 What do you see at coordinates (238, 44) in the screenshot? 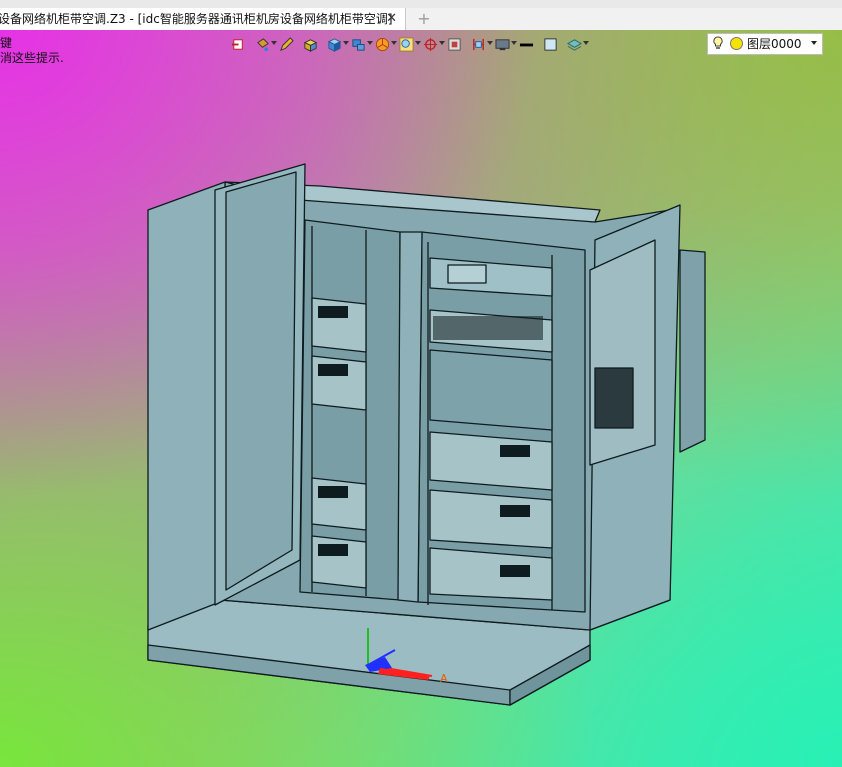
I see `exit-icon` at bounding box center [238, 44].